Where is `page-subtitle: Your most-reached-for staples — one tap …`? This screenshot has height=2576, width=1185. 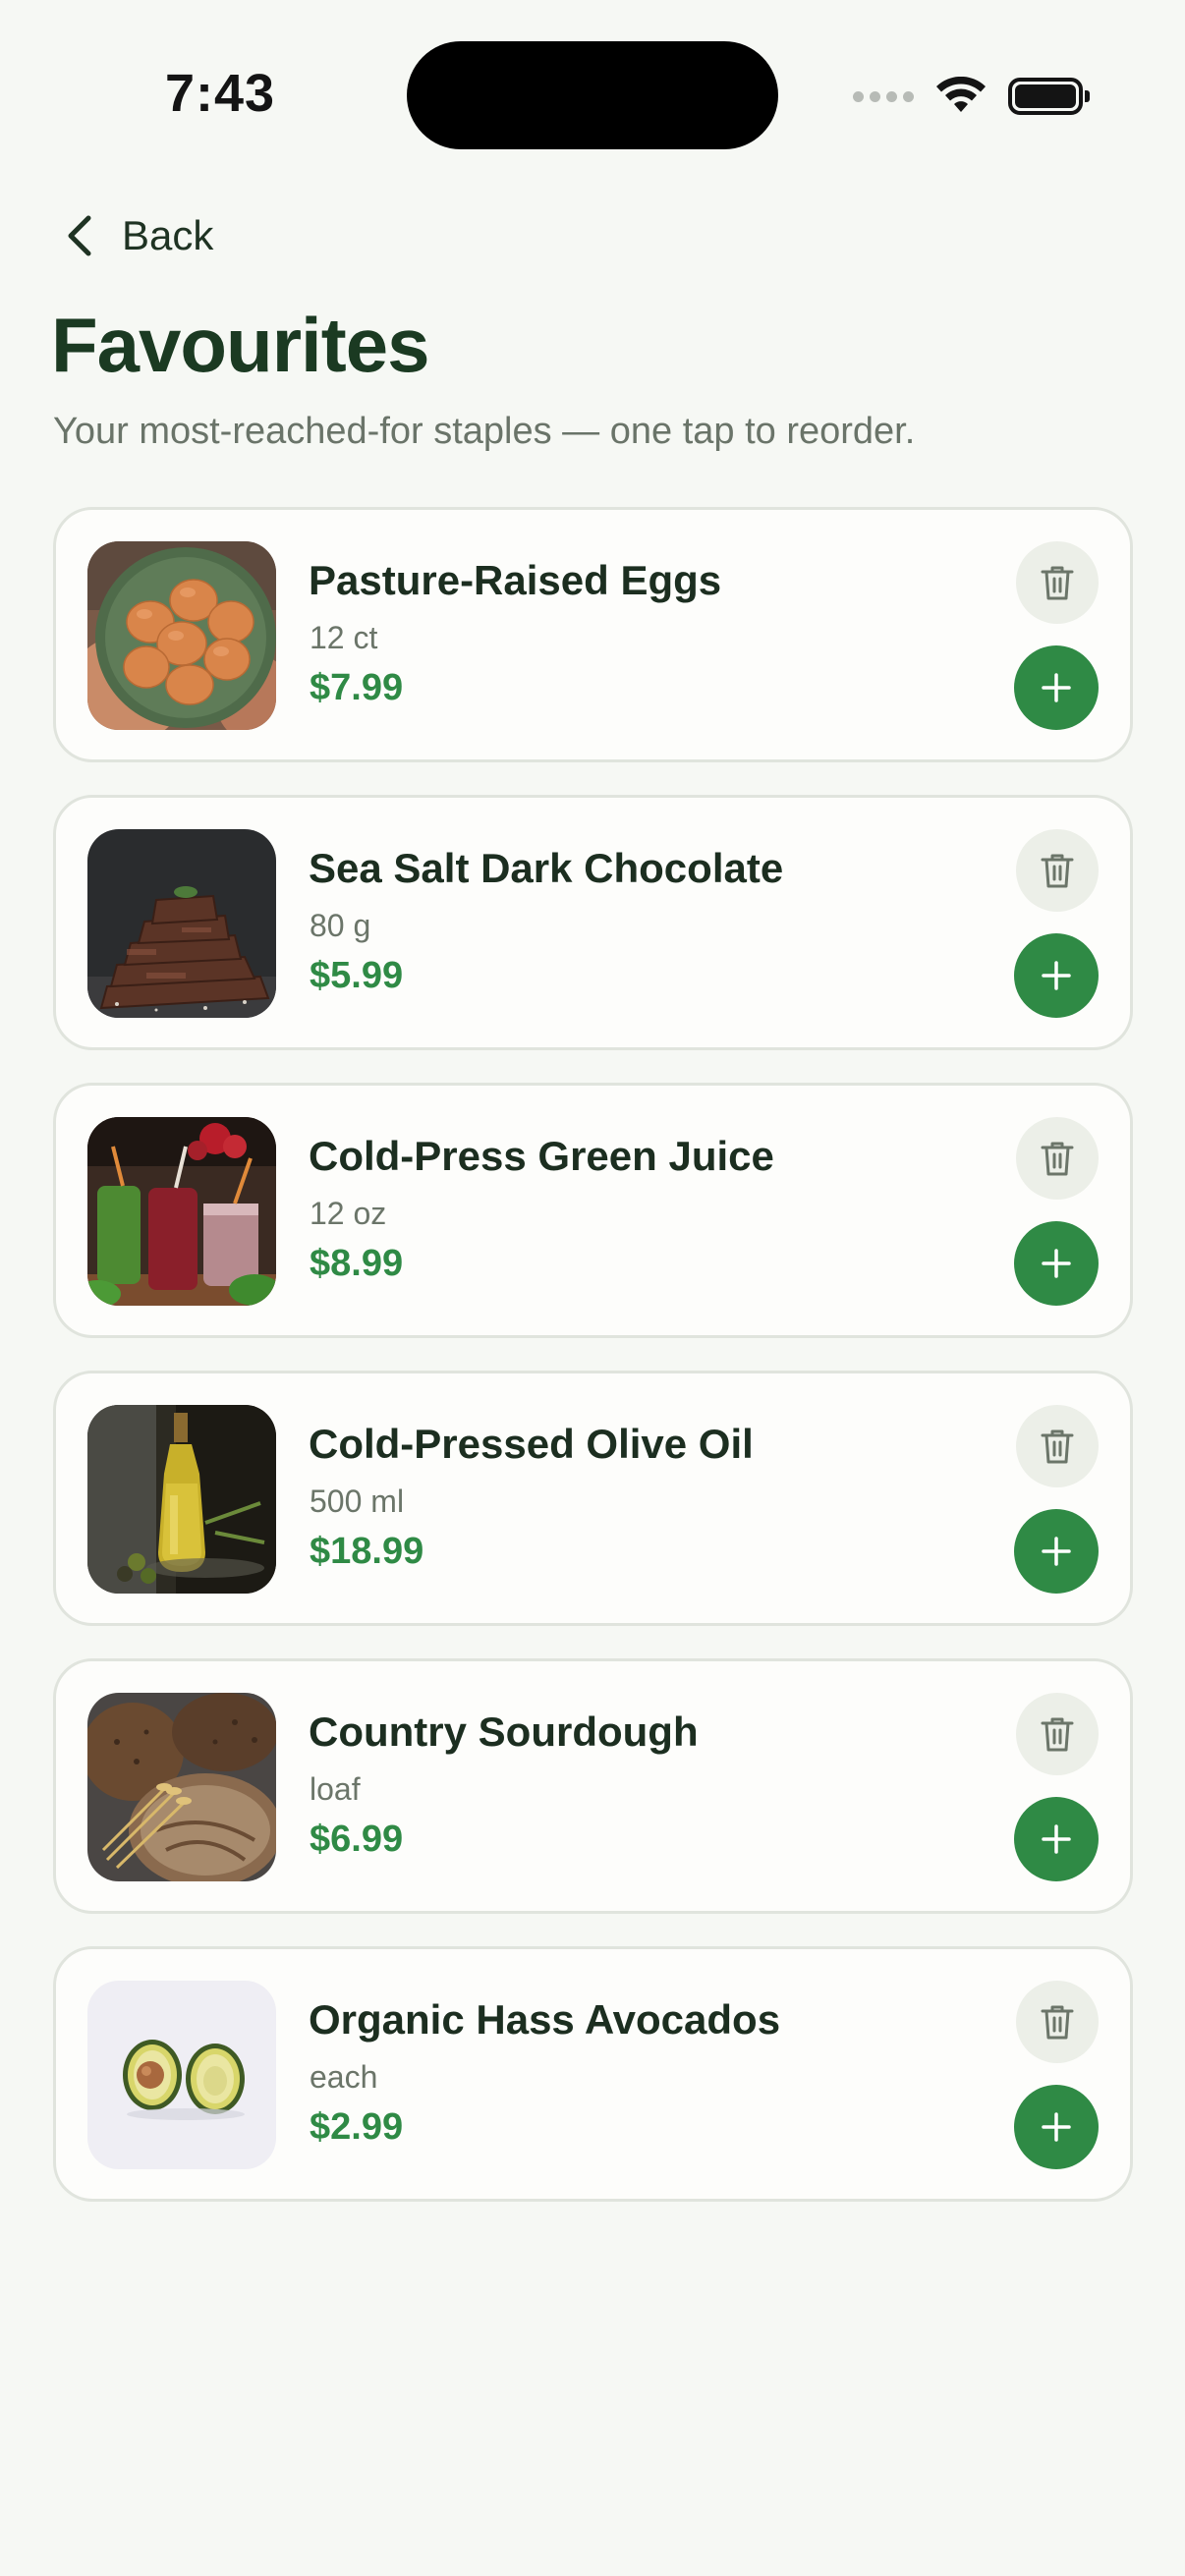
page-subtitle: Your most-reached-for staples — one tap … is located at coordinates (485, 431).